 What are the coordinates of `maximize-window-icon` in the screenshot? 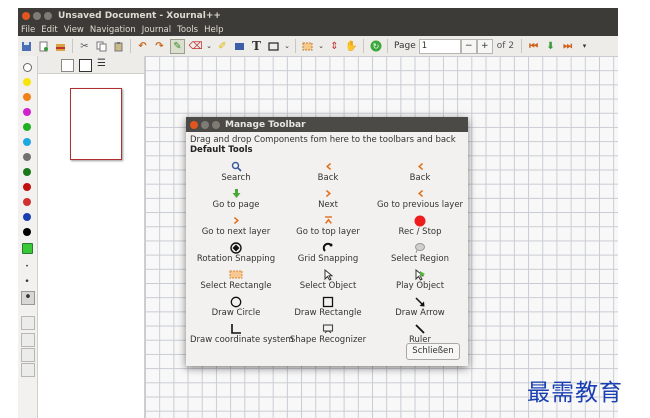 It's located at (48, 15).